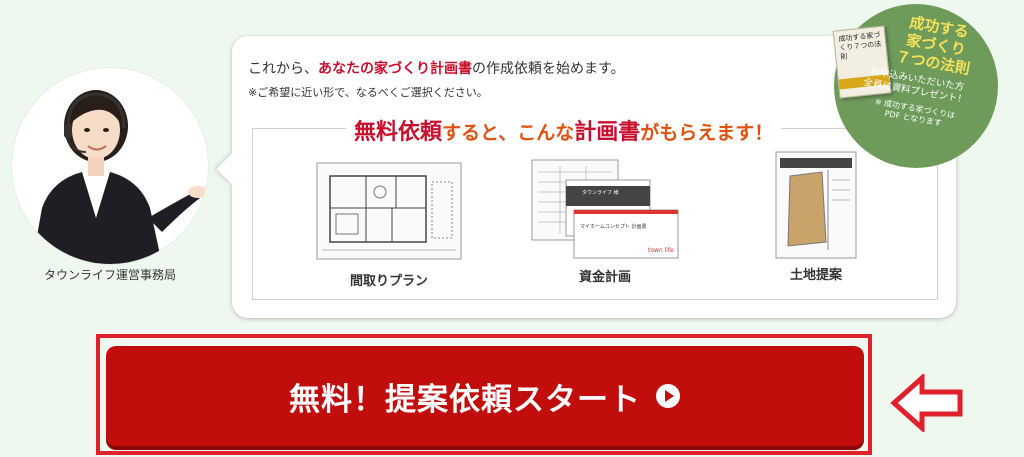  What do you see at coordinates (109, 275) in the screenshot?
I see `staff-label: タウンライフ運営事務局` at bounding box center [109, 275].